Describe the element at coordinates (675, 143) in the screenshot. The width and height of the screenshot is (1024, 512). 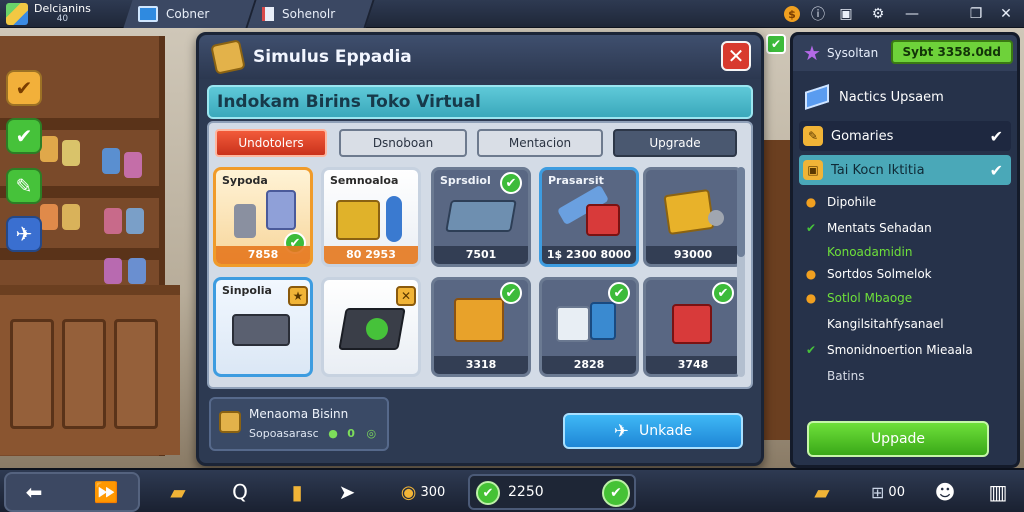
I see `tab-upgrade: Upgrade` at that location.